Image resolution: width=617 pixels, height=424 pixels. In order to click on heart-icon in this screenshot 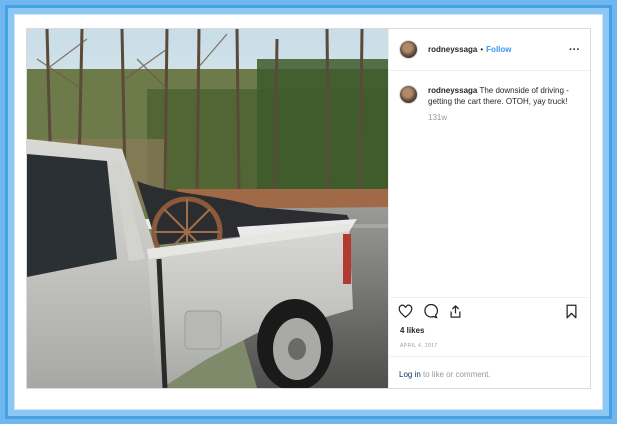, I will do `click(405, 311)`.